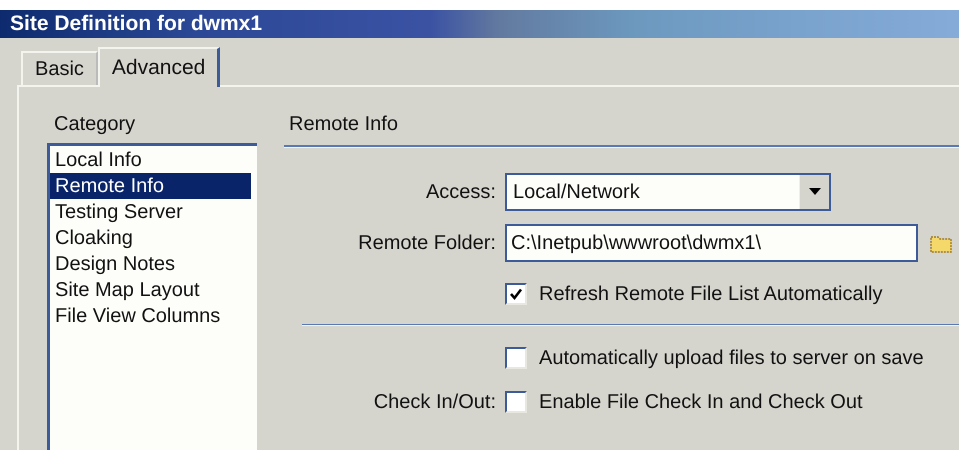 This screenshot has width=959, height=450. I want to click on window-title: Site Definition for dwmx1, so click(136, 24).